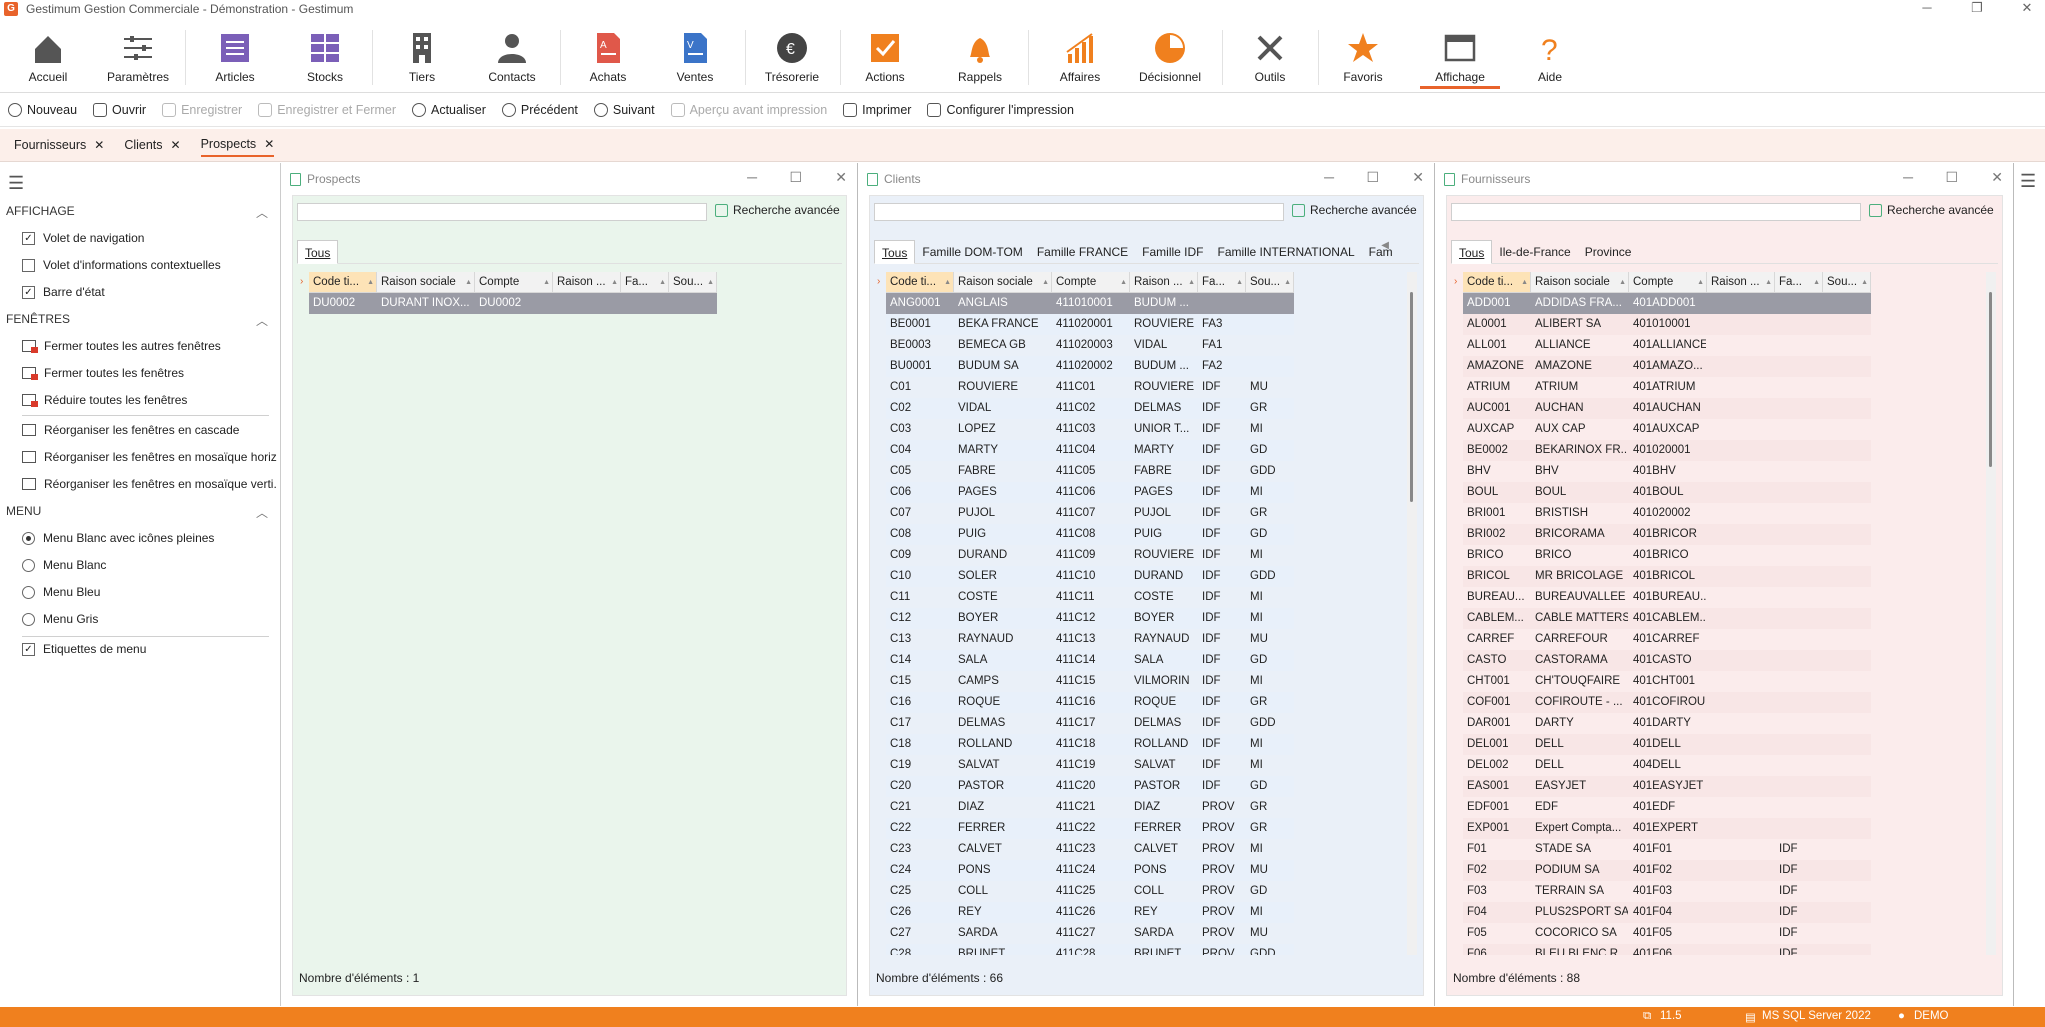 The image size is (2045, 1027). Describe the element at coordinates (1667, 933) in the screenshot. I see `table-row: F05 COCORICO SA 401F05 IDF` at that location.